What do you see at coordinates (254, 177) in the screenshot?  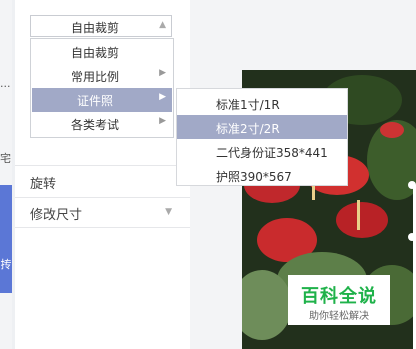 I see `submenu-item-label: 护照390*567` at bounding box center [254, 177].